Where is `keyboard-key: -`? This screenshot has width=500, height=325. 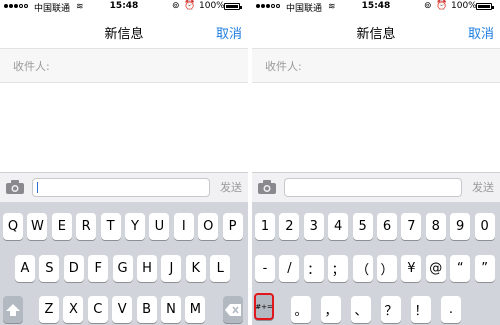
keyboard-key: - is located at coordinates (265, 268).